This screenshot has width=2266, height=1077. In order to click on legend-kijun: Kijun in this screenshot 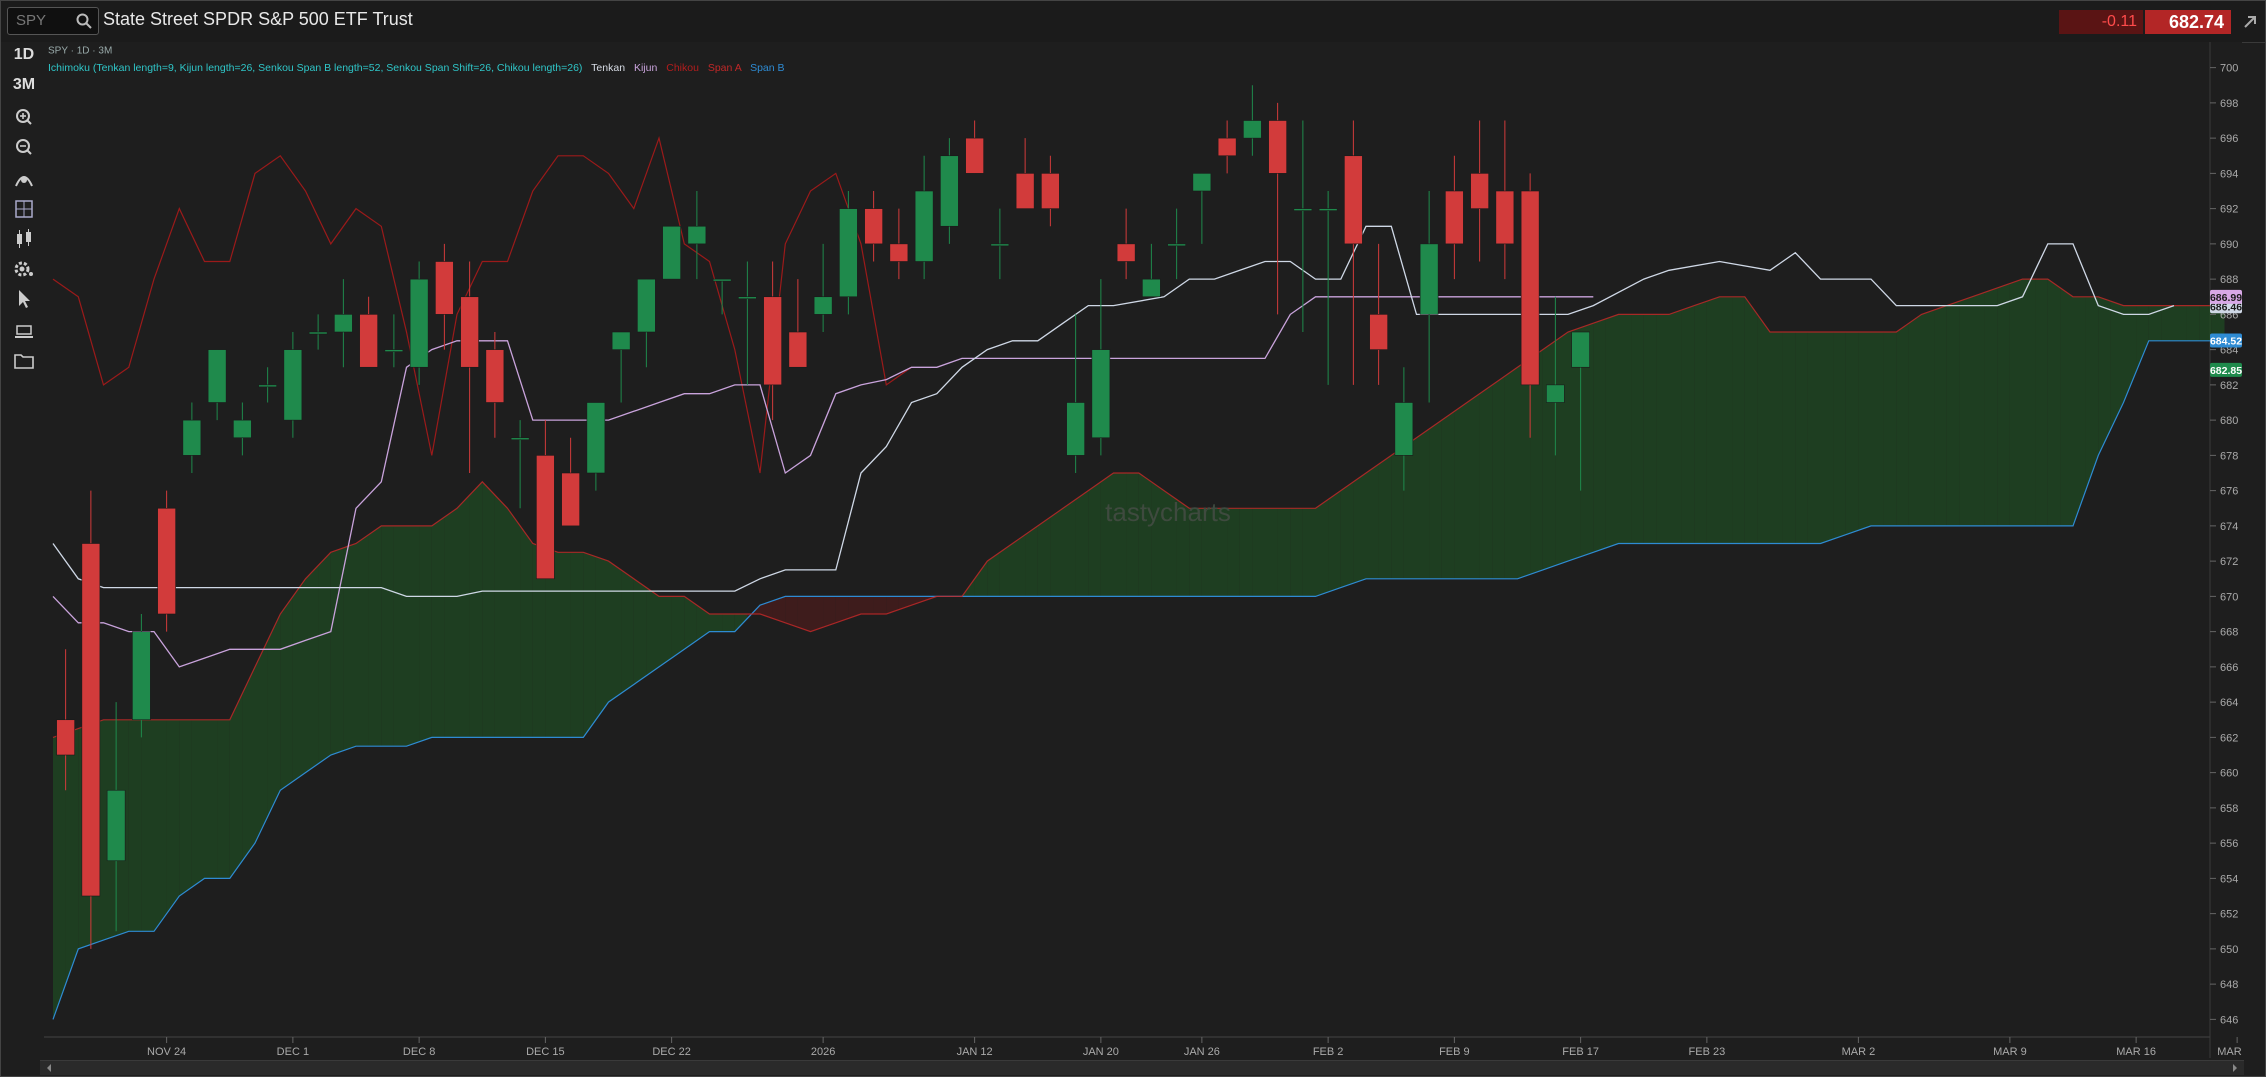, I will do `click(646, 68)`.